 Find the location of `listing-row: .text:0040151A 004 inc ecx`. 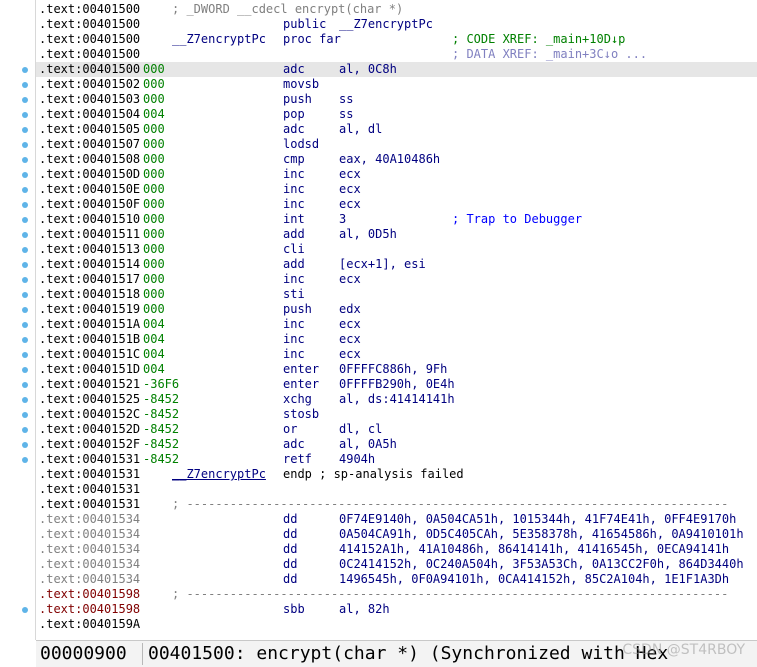

listing-row: .text:0040151A 004 inc ecx is located at coordinates (396, 324).